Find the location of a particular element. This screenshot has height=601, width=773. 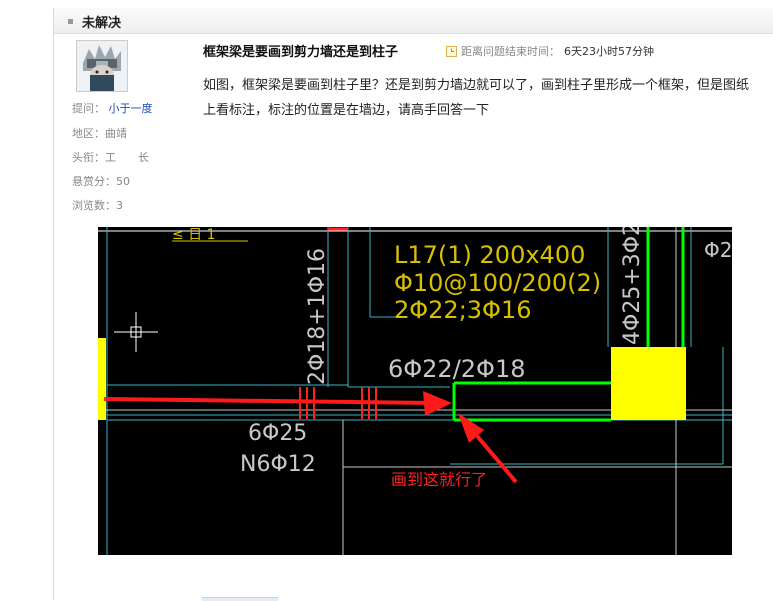

cad-beam-label-1: L17(1) 200x400 is located at coordinates (489, 255).